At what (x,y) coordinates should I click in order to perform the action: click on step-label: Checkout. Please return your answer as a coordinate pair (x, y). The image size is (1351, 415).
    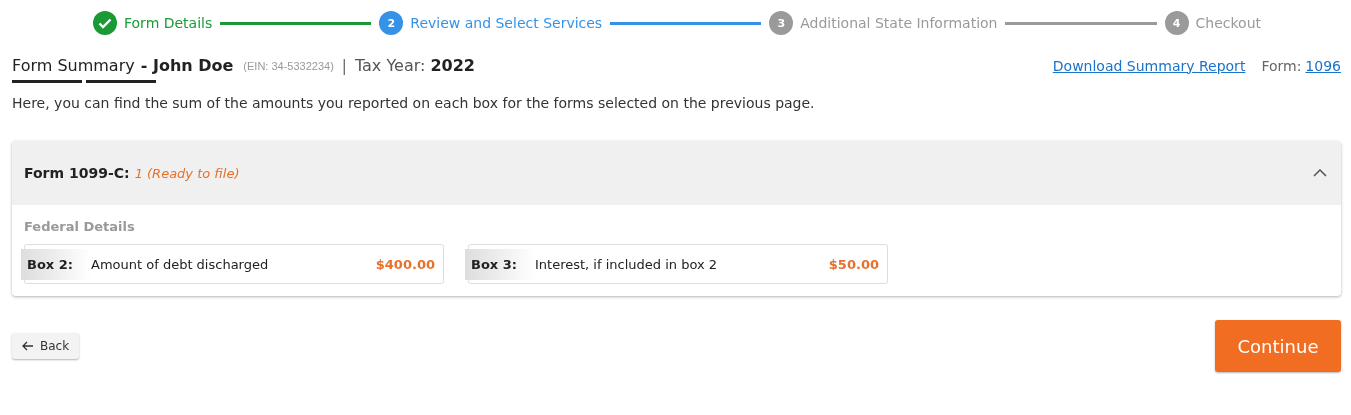
    Looking at the image, I should click on (1228, 23).